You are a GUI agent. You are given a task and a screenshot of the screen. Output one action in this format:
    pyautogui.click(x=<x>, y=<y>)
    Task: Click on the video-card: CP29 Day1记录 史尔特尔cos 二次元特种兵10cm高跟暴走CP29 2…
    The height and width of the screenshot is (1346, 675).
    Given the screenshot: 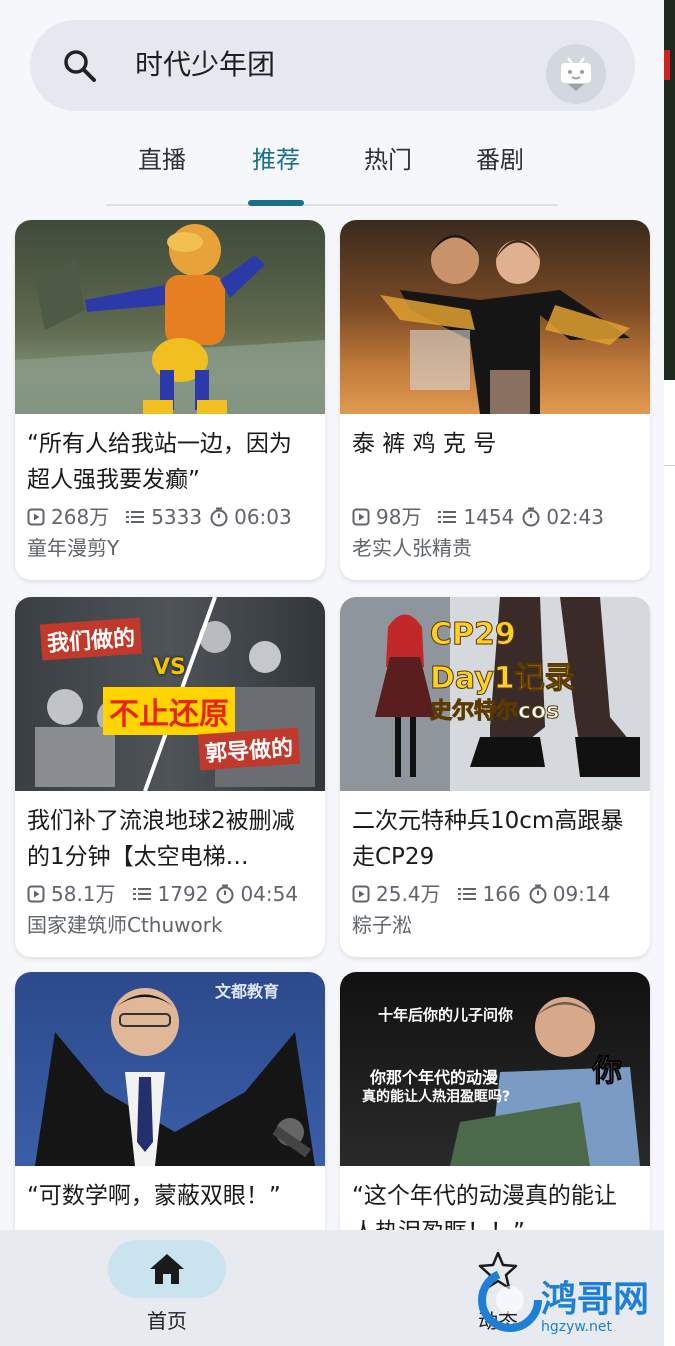 What is the action you would take?
    pyautogui.click(x=495, y=777)
    